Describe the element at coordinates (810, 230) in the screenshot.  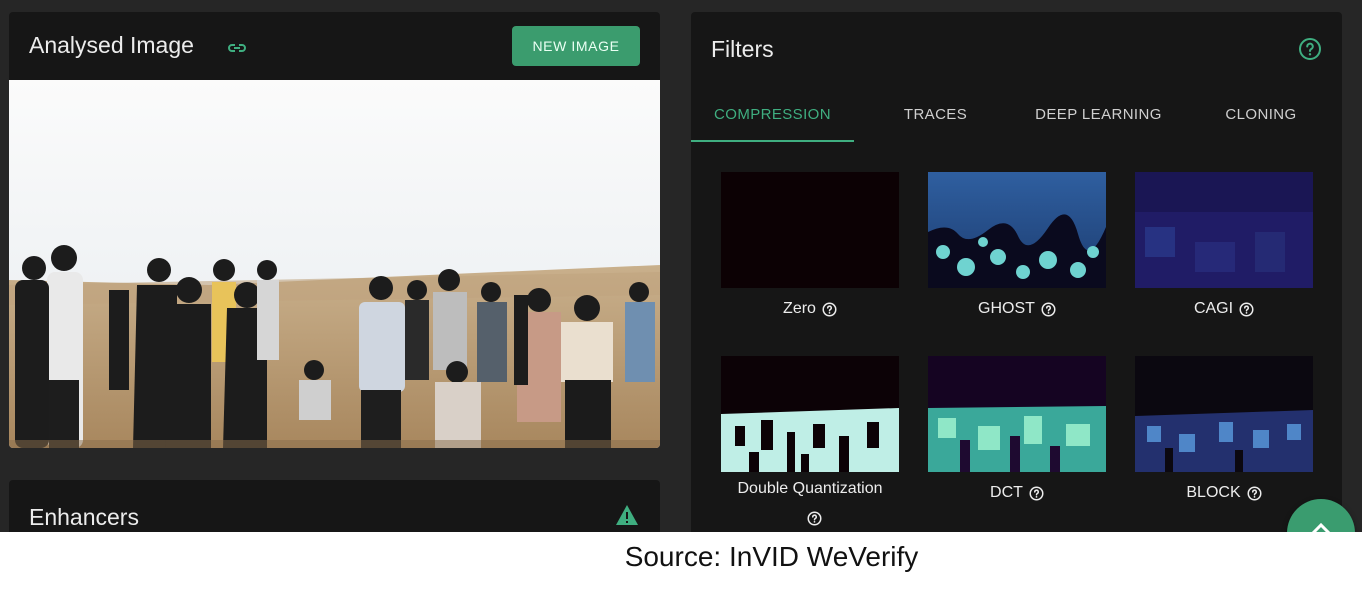
I see `filter-thumbnail-zero` at that location.